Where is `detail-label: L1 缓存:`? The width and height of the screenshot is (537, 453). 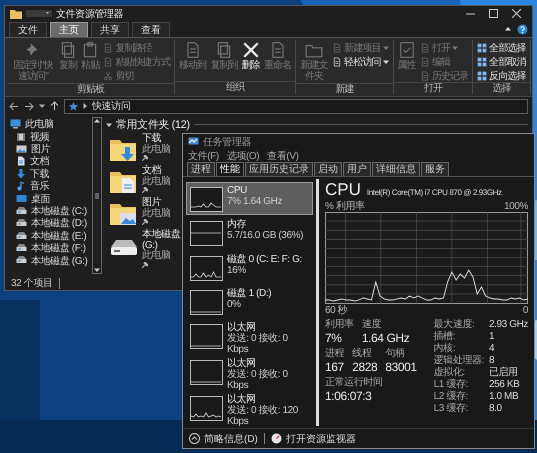
detail-label: L1 缓存: is located at coordinates (451, 384).